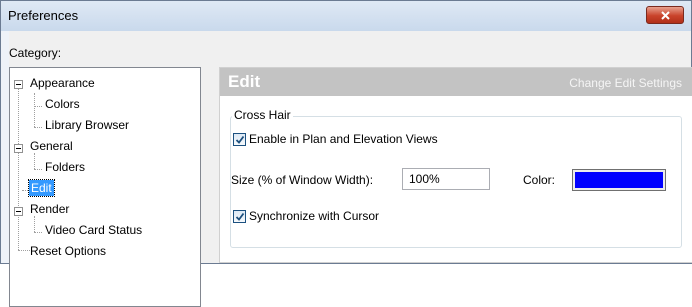  I want to click on color-swatch, so click(619, 180).